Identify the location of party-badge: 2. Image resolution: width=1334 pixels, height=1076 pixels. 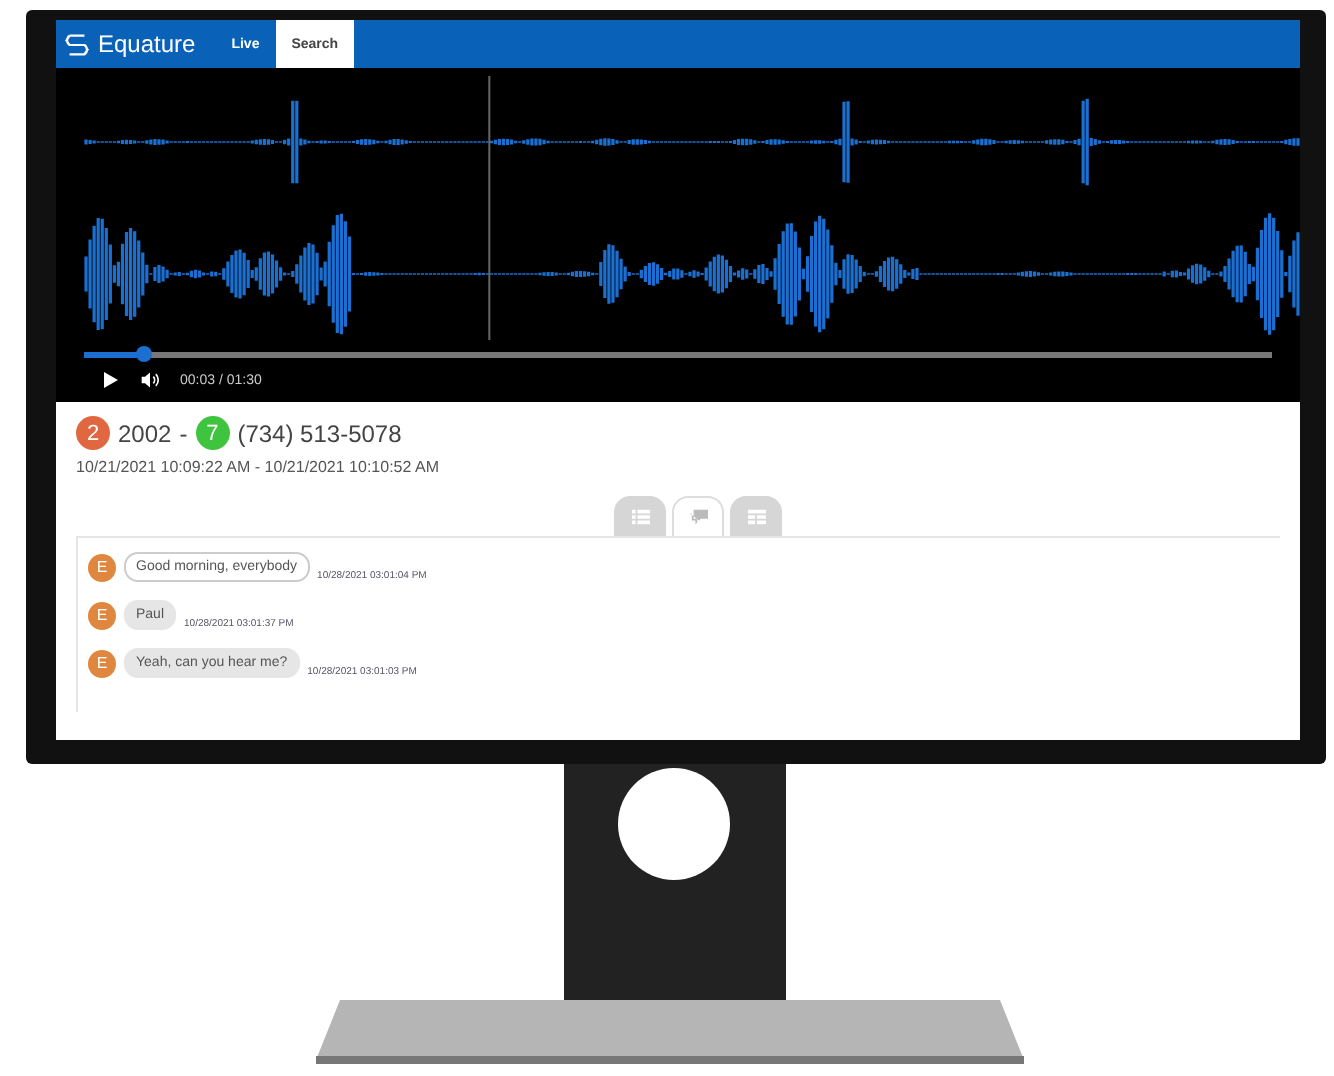
(93, 433).